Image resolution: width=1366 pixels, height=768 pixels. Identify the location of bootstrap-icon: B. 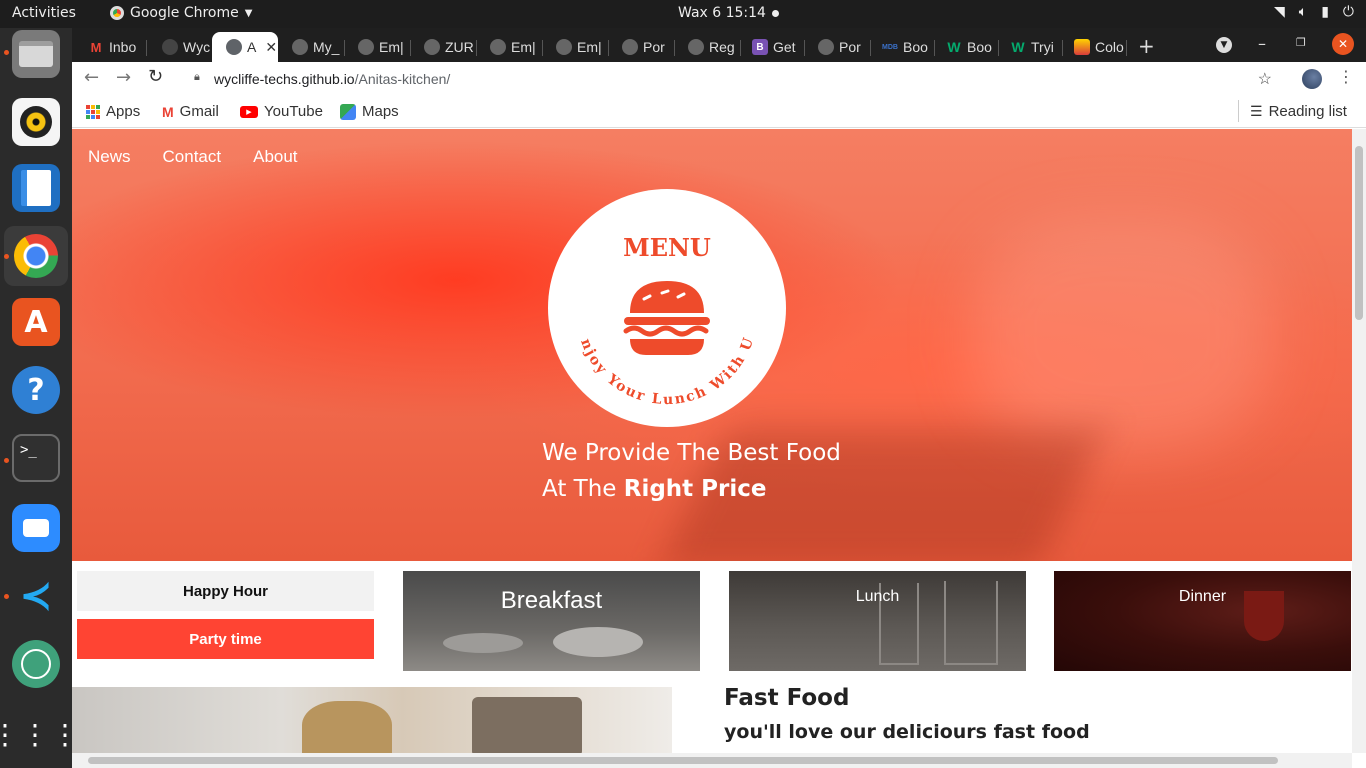
(760, 47).